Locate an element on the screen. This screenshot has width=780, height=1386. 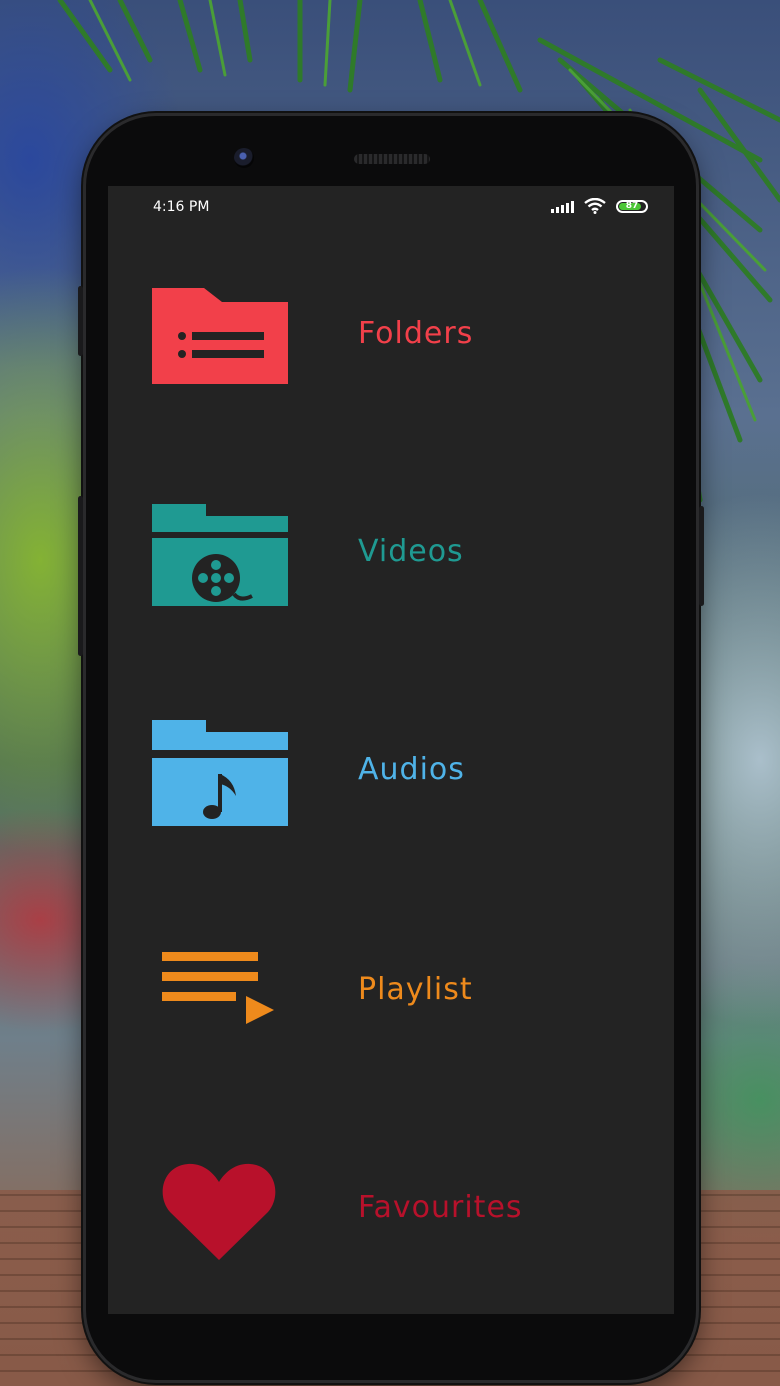
playlist-icon is located at coordinates (218, 988).